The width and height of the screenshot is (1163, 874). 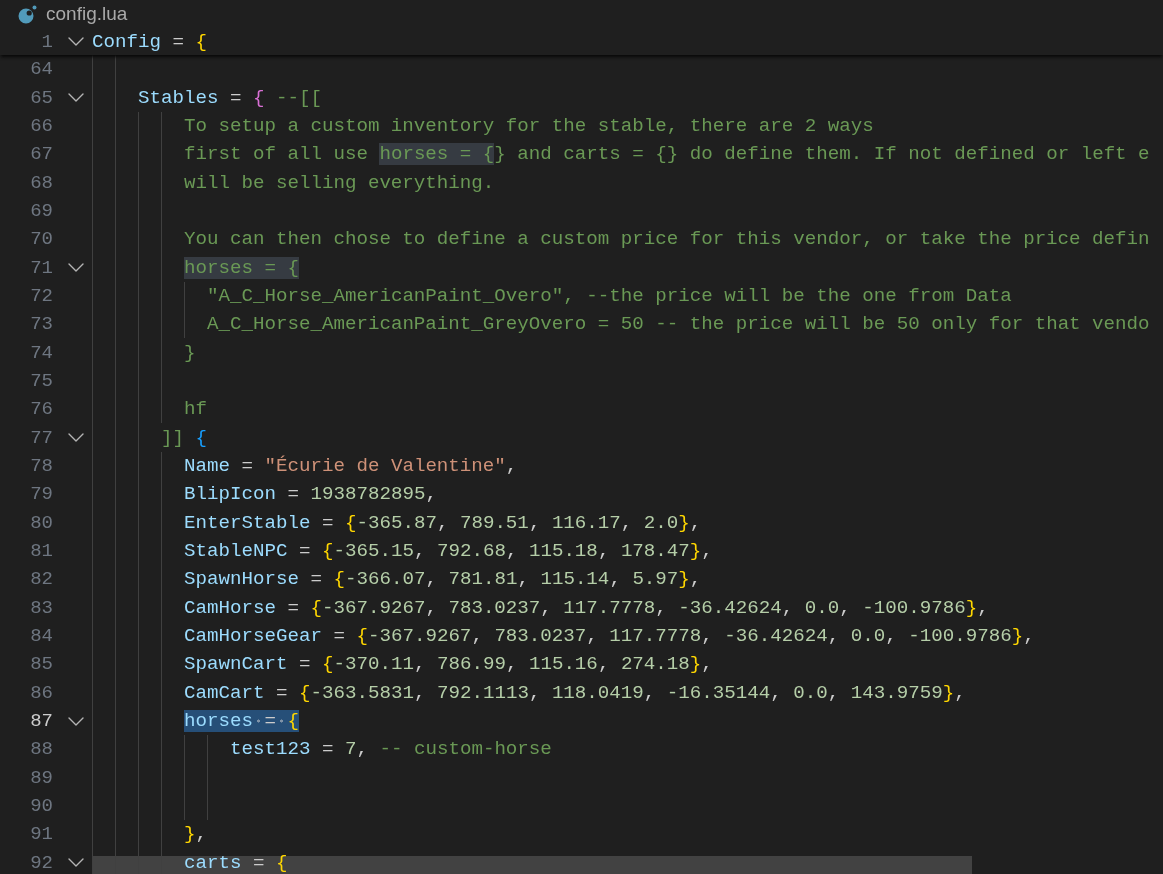 What do you see at coordinates (442, 522) in the screenshot?
I see `code-line: EnterStable = {-365.87, 789.51, 116.17, 2.0},` at bounding box center [442, 522].